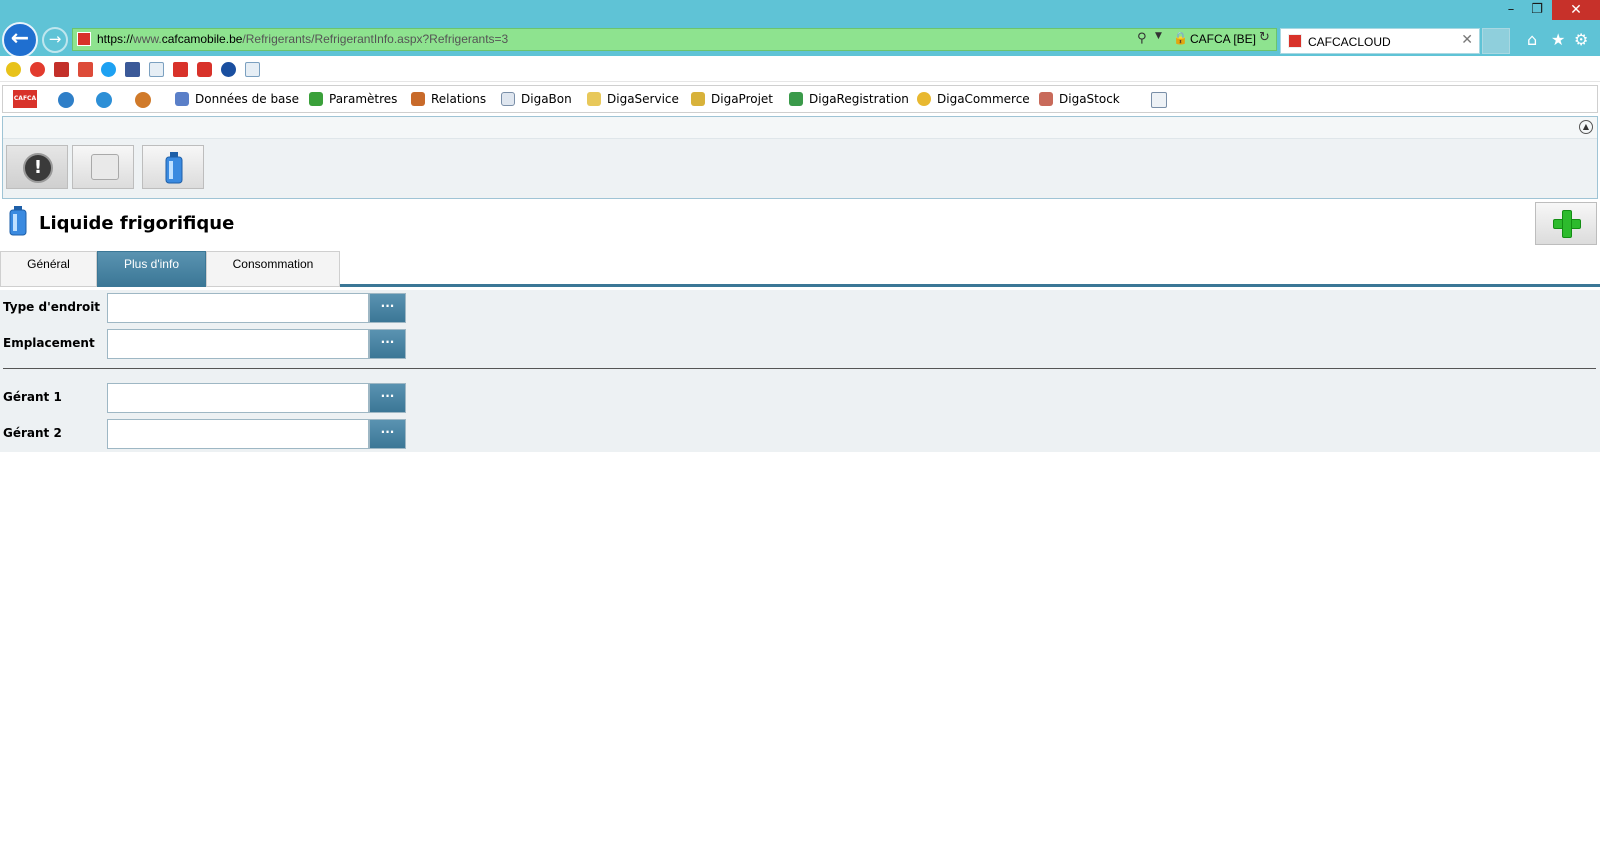 The height and width of the screenshot is (860, 1600). What do you see at coordinates (108, 69) in the screenshot?
I see `twitter-icon` at bounding box center [108, 69].